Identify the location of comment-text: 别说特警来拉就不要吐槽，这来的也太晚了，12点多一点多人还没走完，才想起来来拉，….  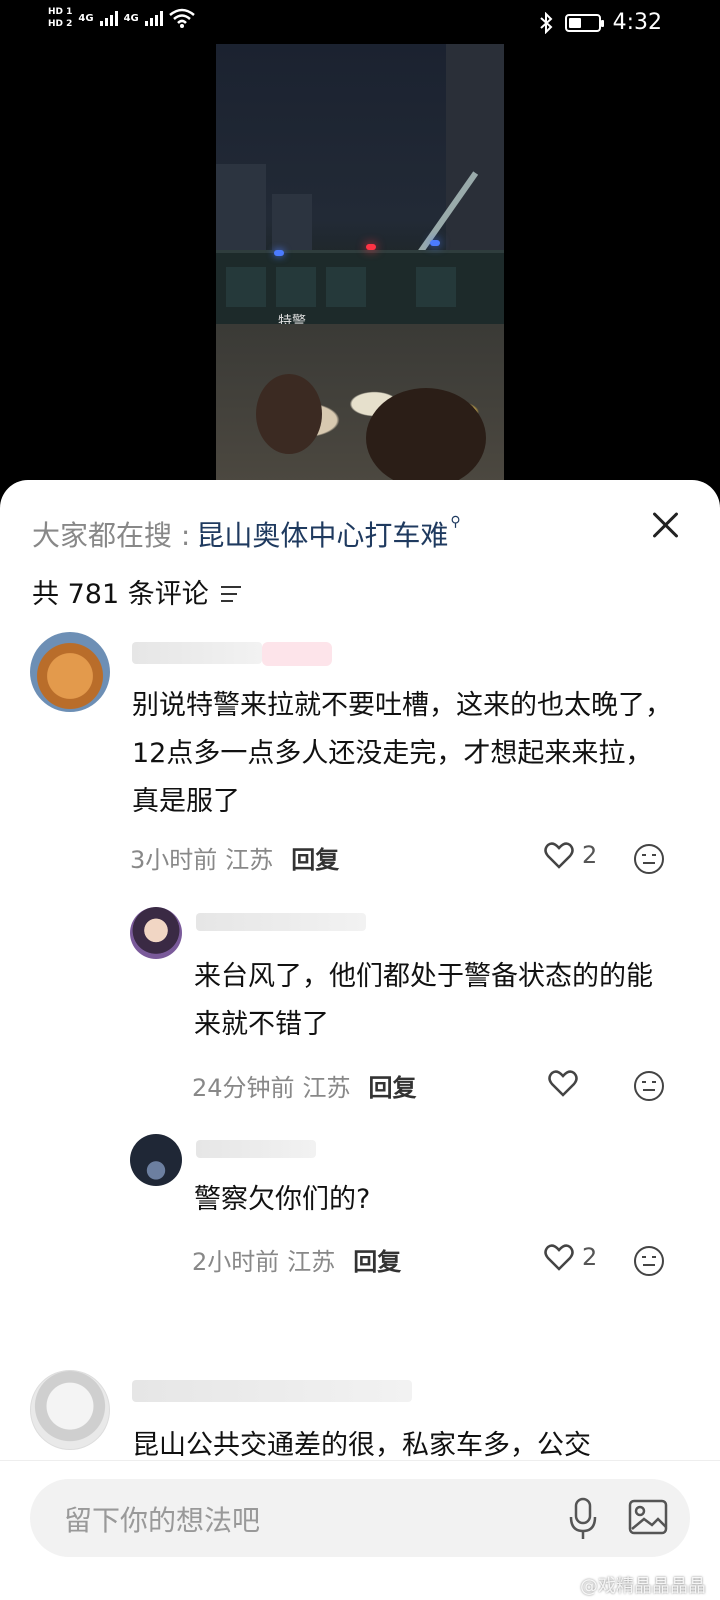
(402, 753).